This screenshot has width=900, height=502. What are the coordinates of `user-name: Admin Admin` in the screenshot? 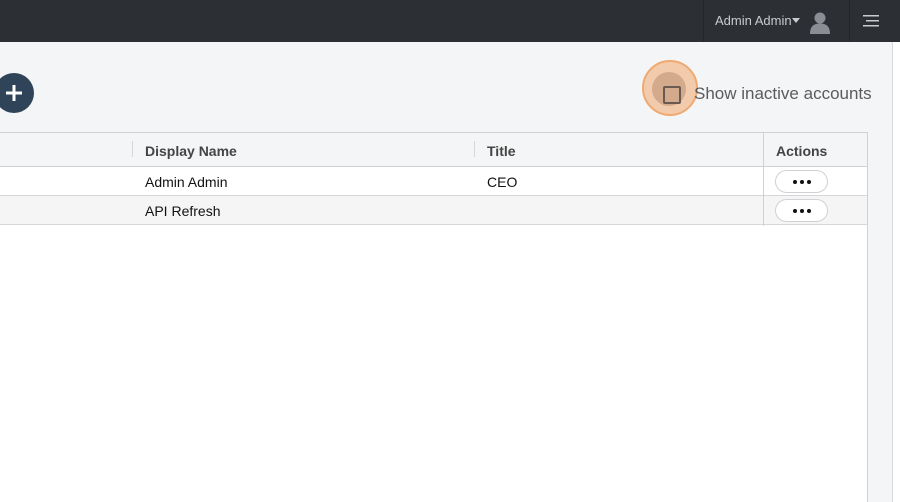 It's located at (753, 20).